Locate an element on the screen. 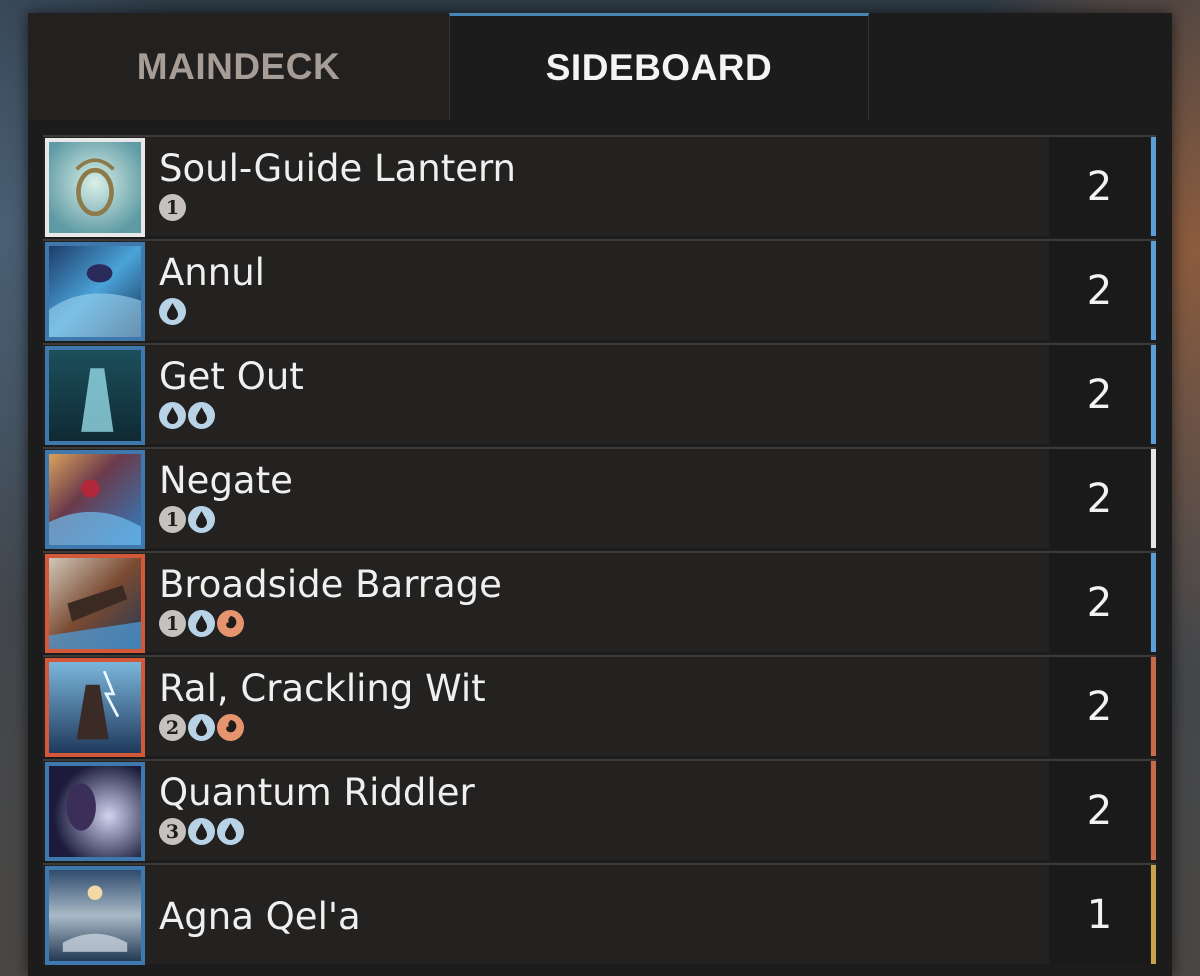 The height and width of the screenshot is (976, 1200). mana-cost: 3 is located at coordinates (201, 832).